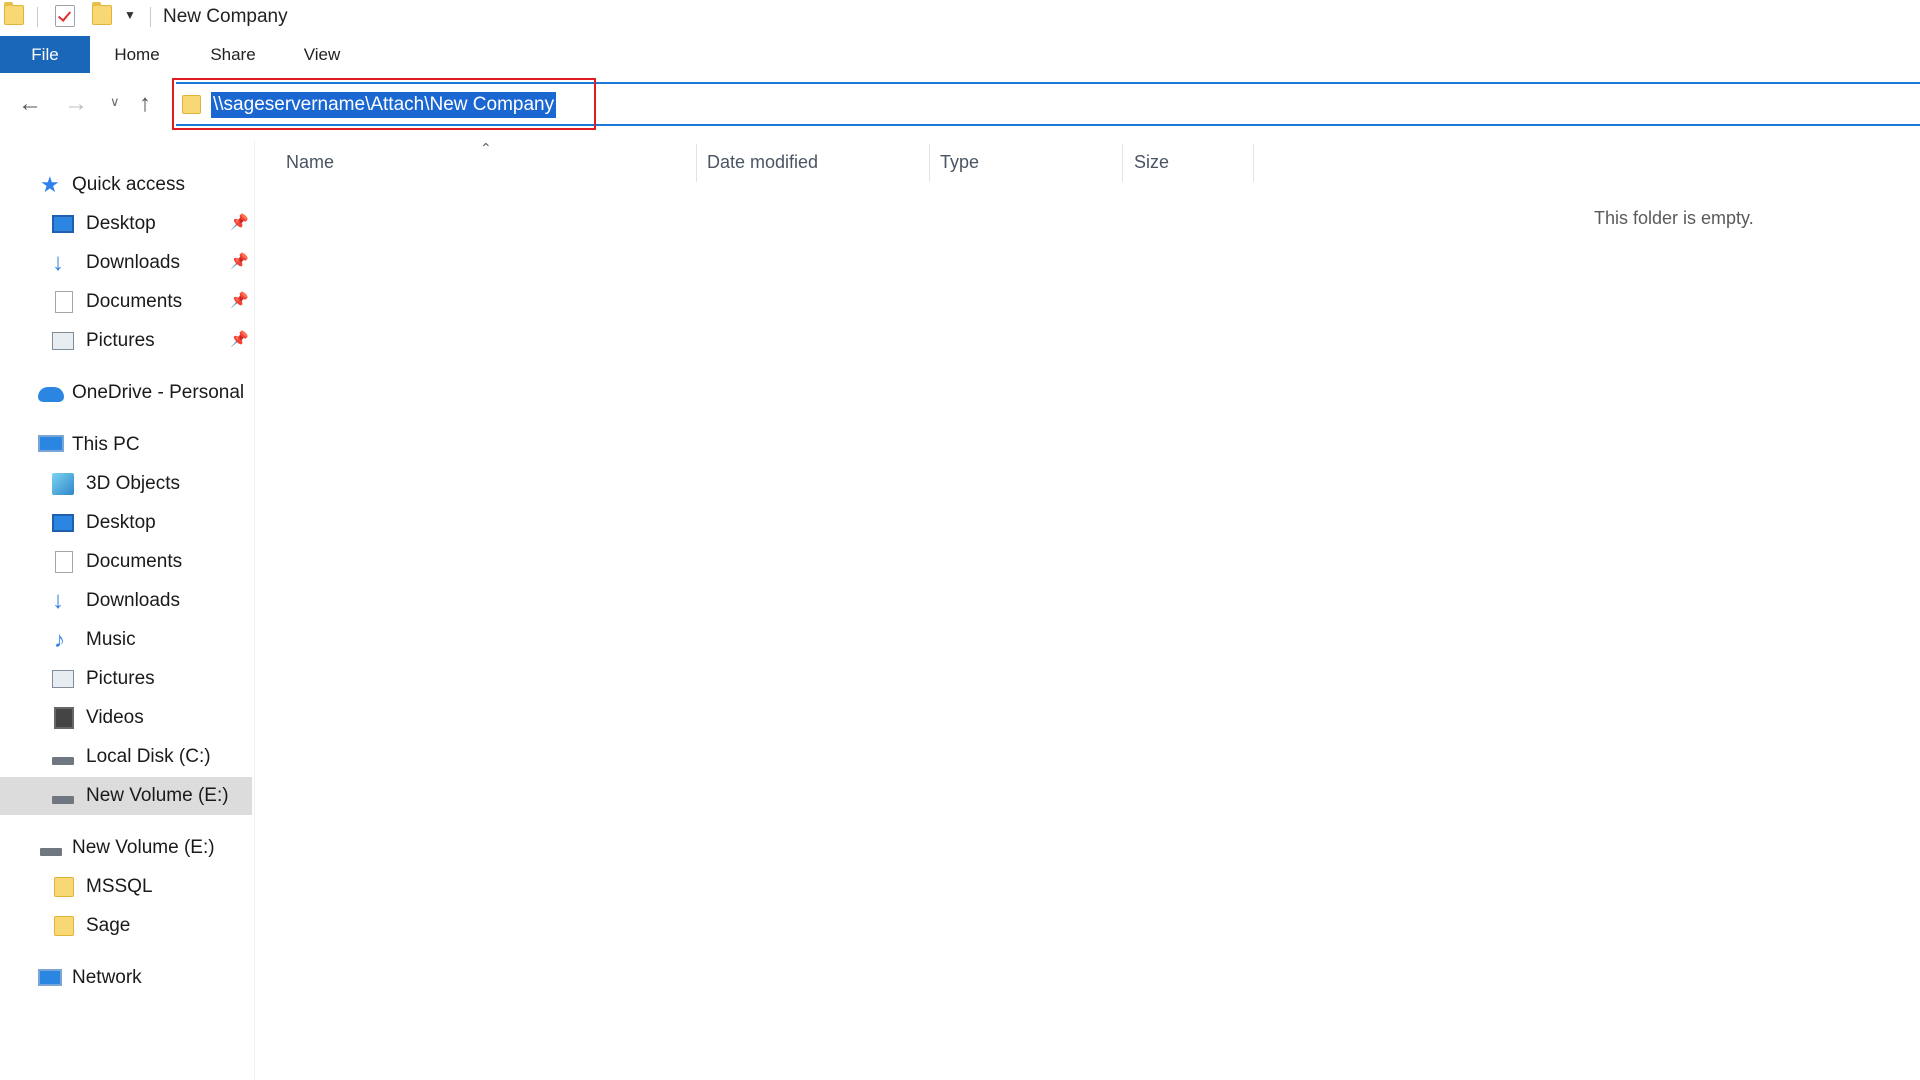 This screenshot has height=1080, width=1920. Describe the element at coordinates (115, 717) in the screenshot. I see `sidebar-item-label: Videos` at that location.